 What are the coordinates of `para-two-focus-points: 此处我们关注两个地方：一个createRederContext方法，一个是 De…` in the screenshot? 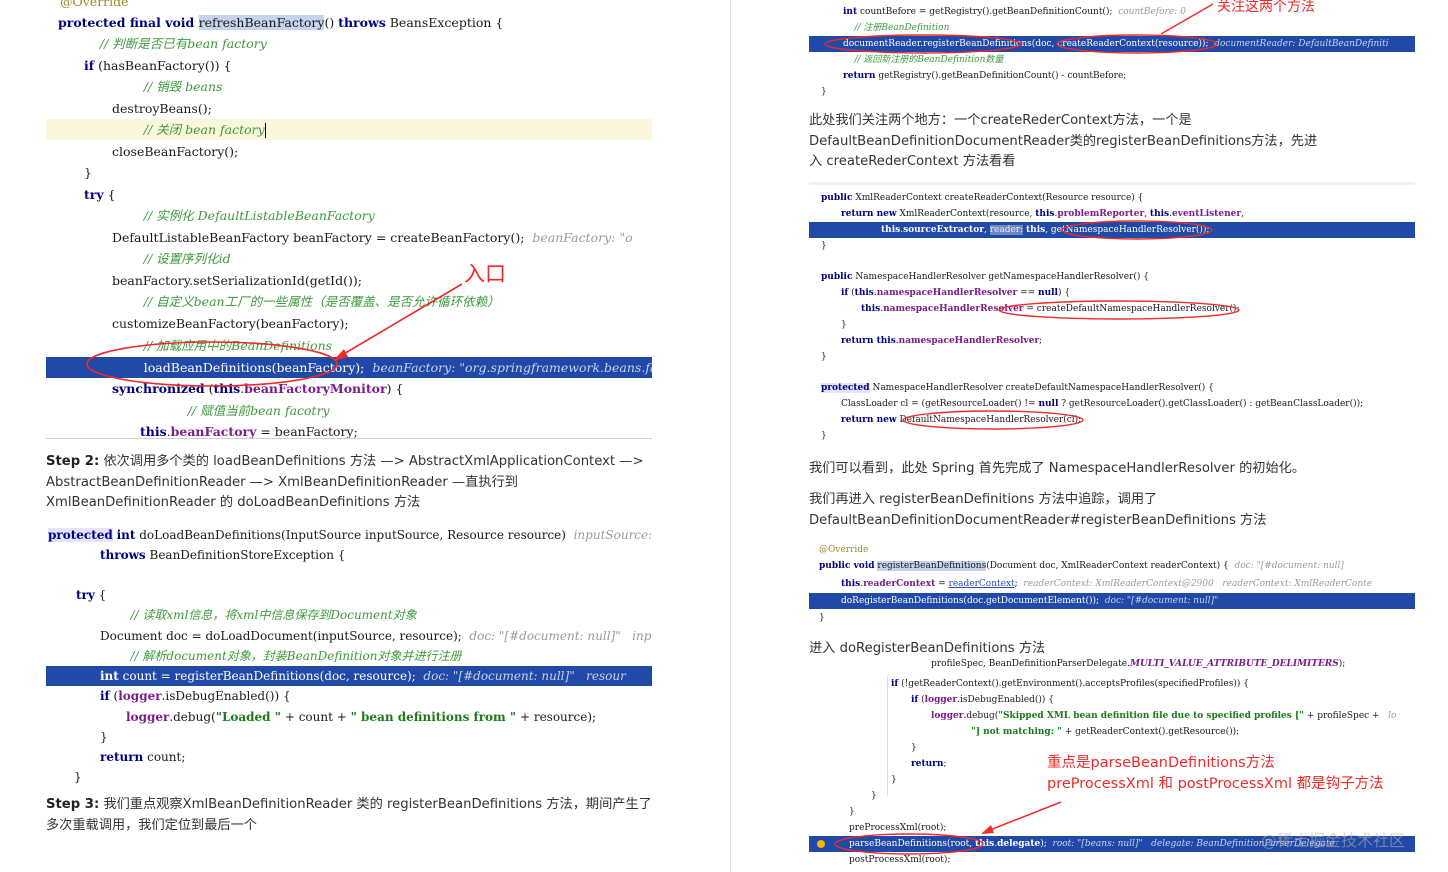 It's located at (1063, 141).